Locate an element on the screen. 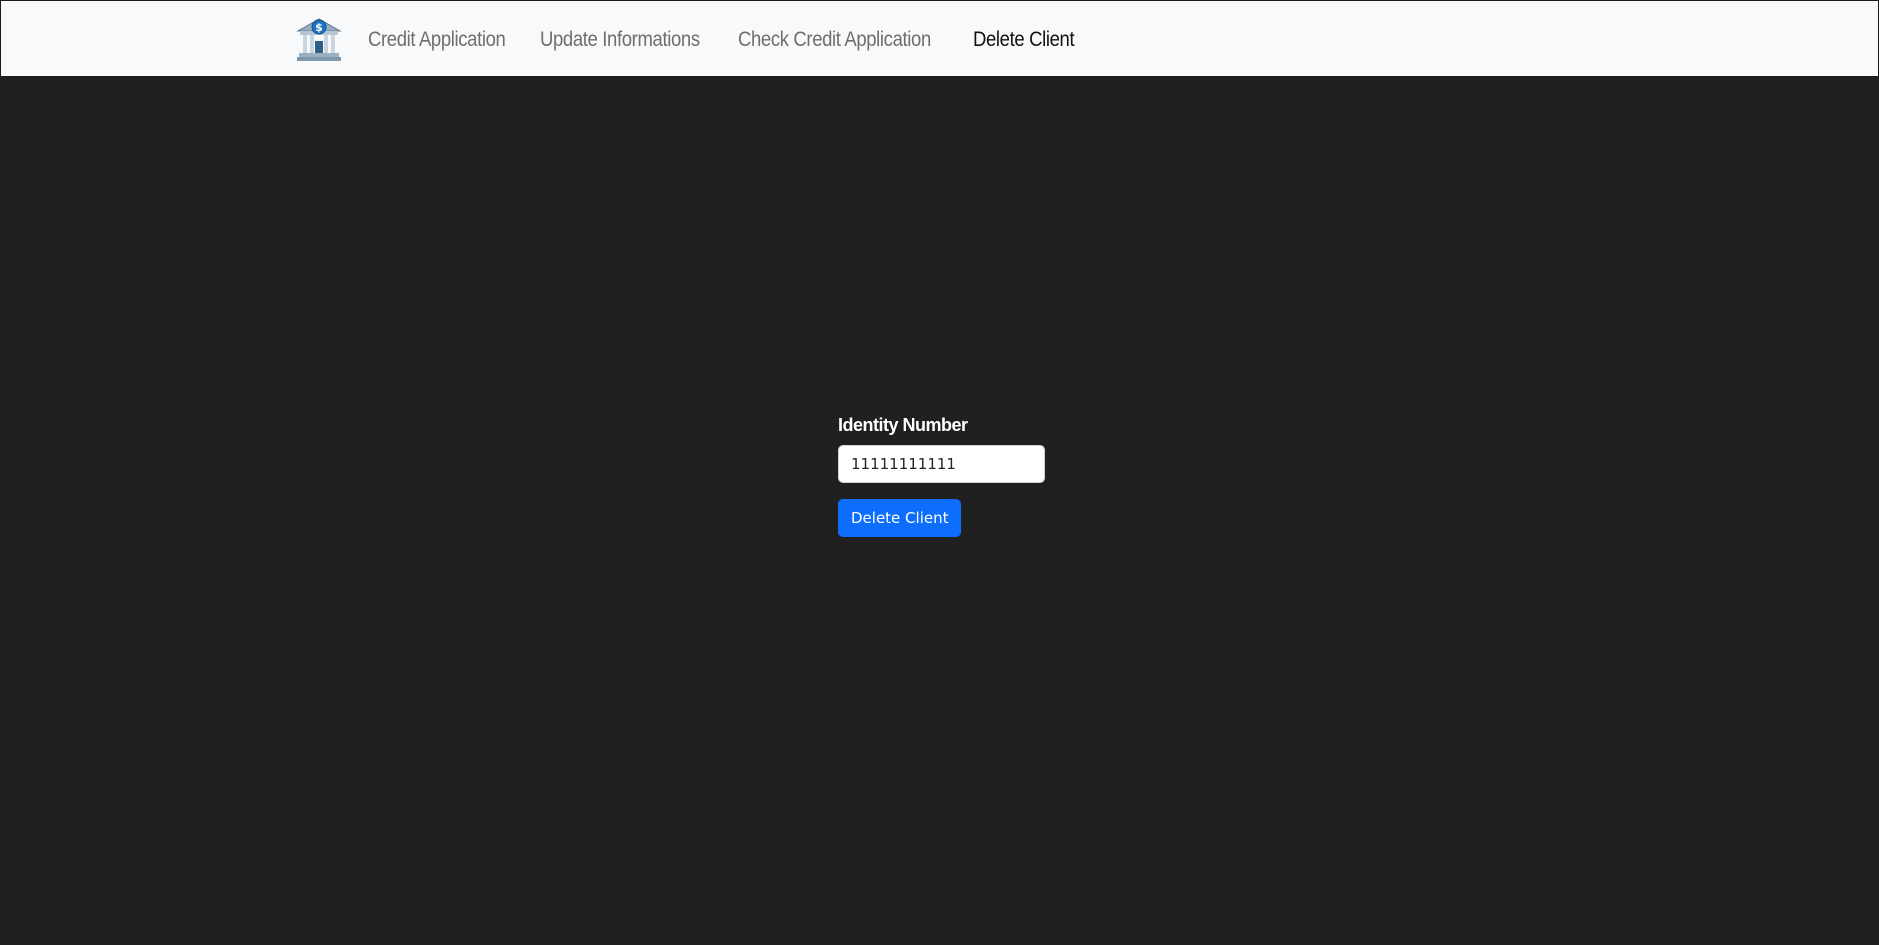 Image resolution: width=1879 pixels, height=945 pixels. nav-link-update-informations: Update Informations is located at coordinates (620, 40).